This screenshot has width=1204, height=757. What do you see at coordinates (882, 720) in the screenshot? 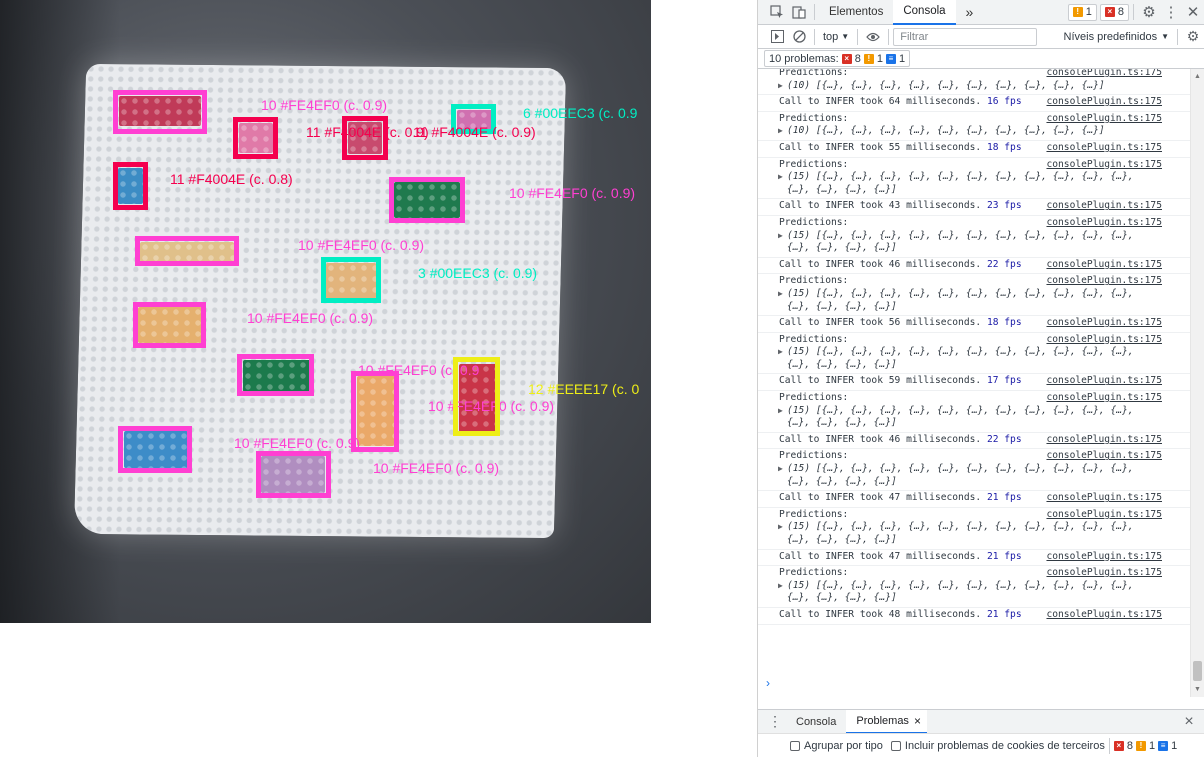
I see `drawer-tab-issues-label: Problemas` at bounding box center [882, 720].